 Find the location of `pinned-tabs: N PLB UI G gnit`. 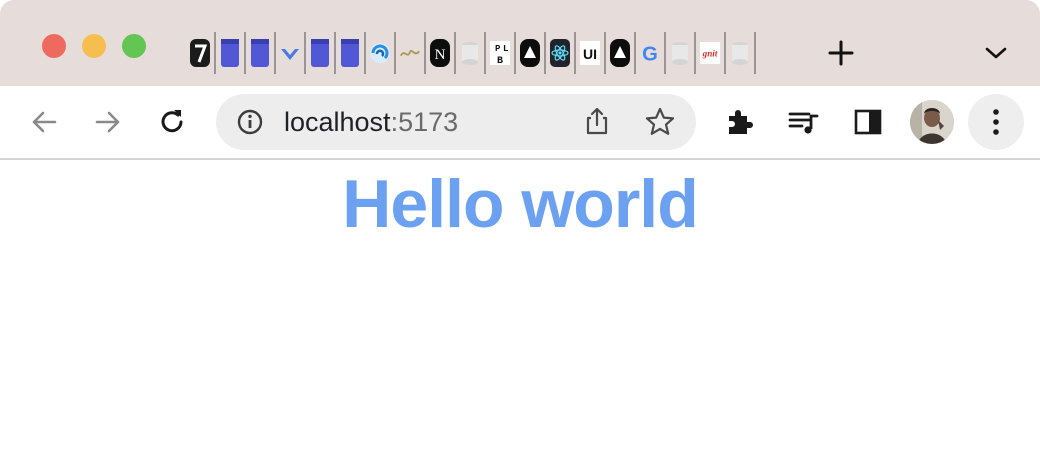

pinned-tabs: N PLB UI G gnit is located at coordinates (471, 53).